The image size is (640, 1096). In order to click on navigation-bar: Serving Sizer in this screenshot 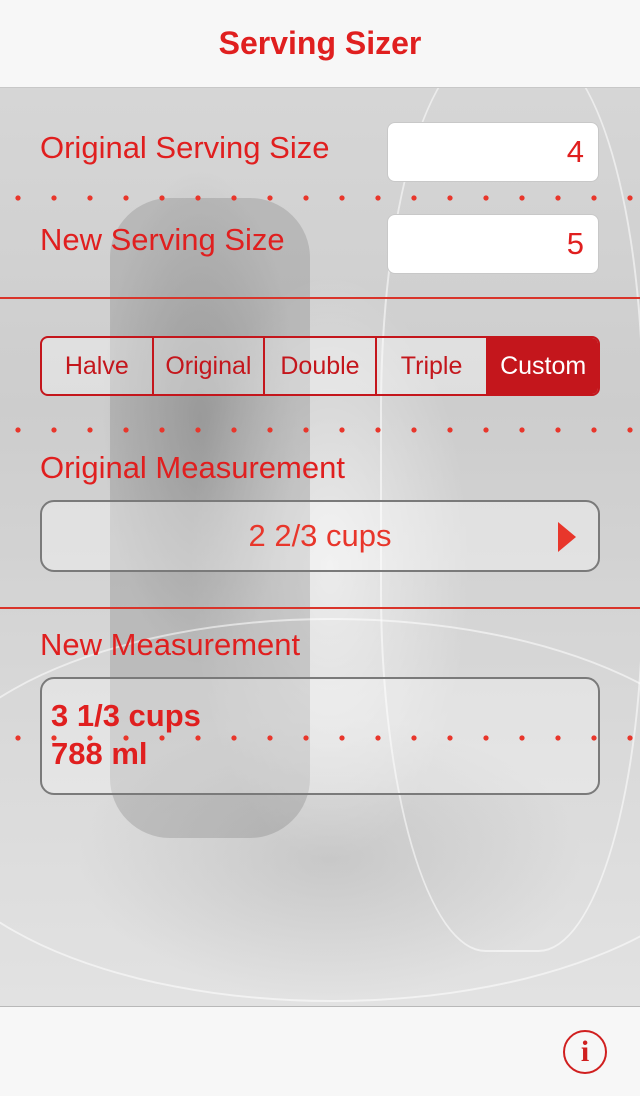, I will do `click(320, 44)`.